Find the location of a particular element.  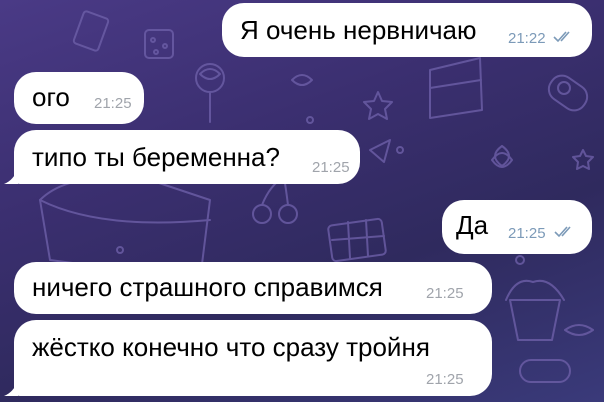

message-text: Я очень нервничаю is located at coordinates (358, 30).